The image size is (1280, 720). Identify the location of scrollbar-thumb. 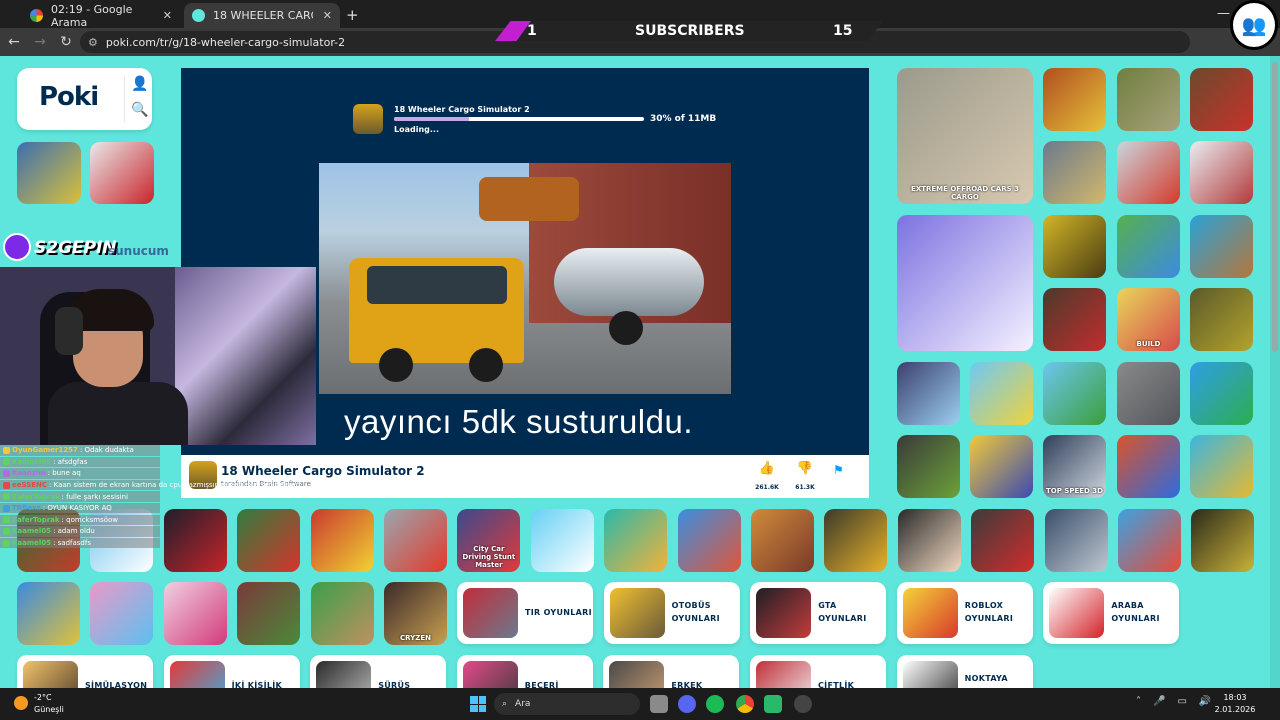
(1275, 207).